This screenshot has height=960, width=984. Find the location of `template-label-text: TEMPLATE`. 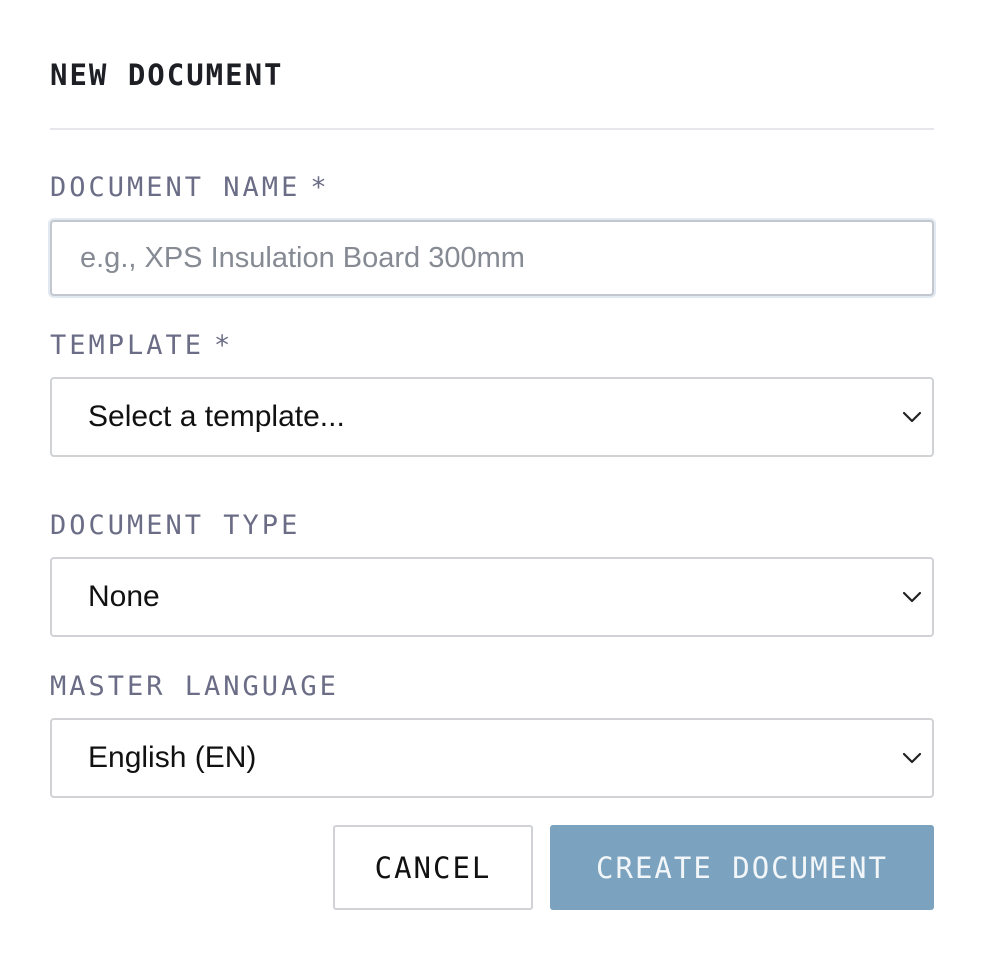

template-label-text: TEMPLATE is located at coordinates (127, 345).